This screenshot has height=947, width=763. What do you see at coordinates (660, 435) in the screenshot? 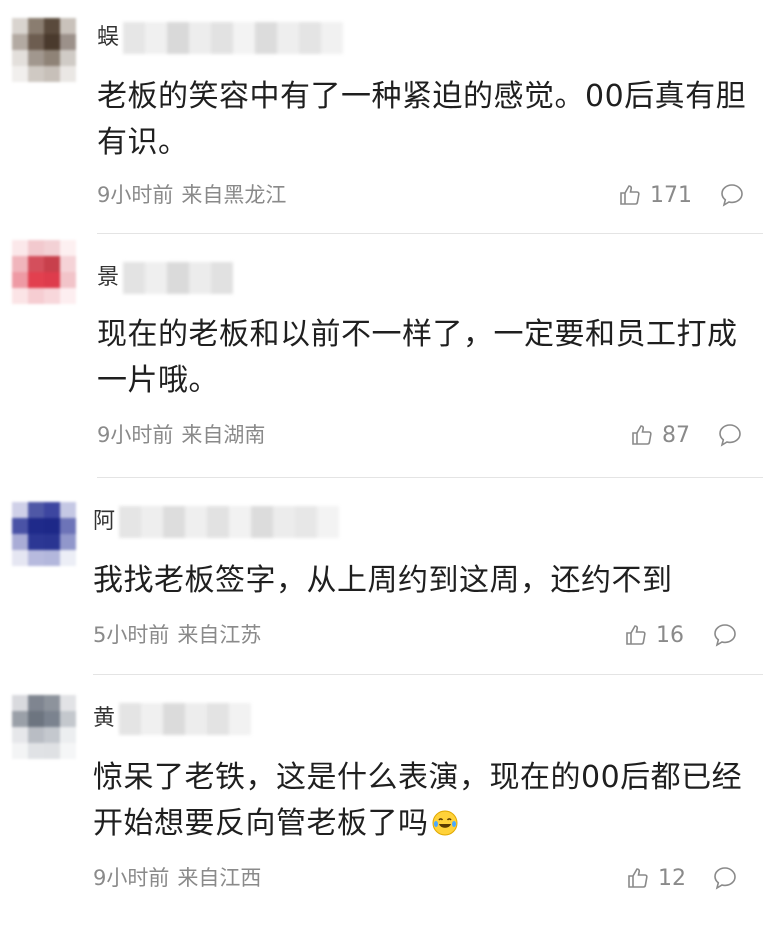
I see `like-button: 87` at bounding box center [660, 435].